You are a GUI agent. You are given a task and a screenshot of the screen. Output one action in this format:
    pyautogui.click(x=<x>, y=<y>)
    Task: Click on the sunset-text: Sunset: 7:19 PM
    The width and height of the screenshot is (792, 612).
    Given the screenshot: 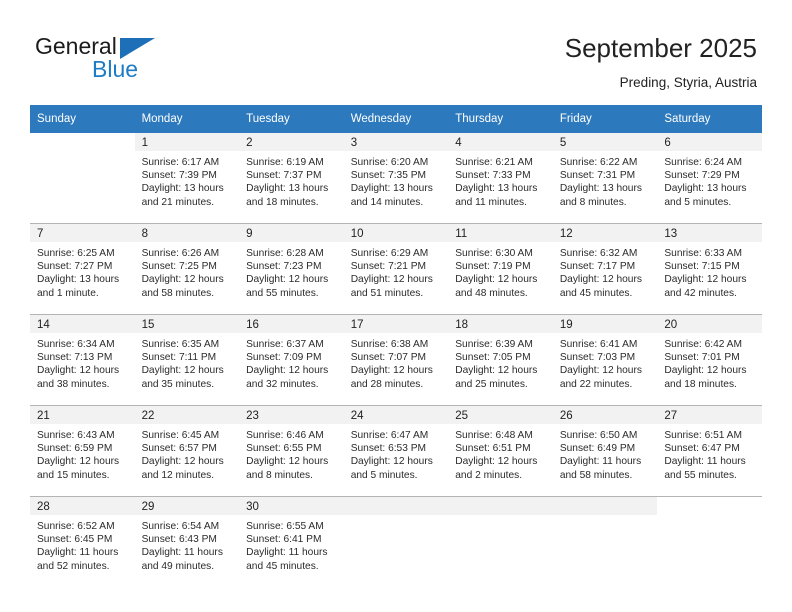 What is the action you would take?
    pyautogui.click(x=493, y=267)
    